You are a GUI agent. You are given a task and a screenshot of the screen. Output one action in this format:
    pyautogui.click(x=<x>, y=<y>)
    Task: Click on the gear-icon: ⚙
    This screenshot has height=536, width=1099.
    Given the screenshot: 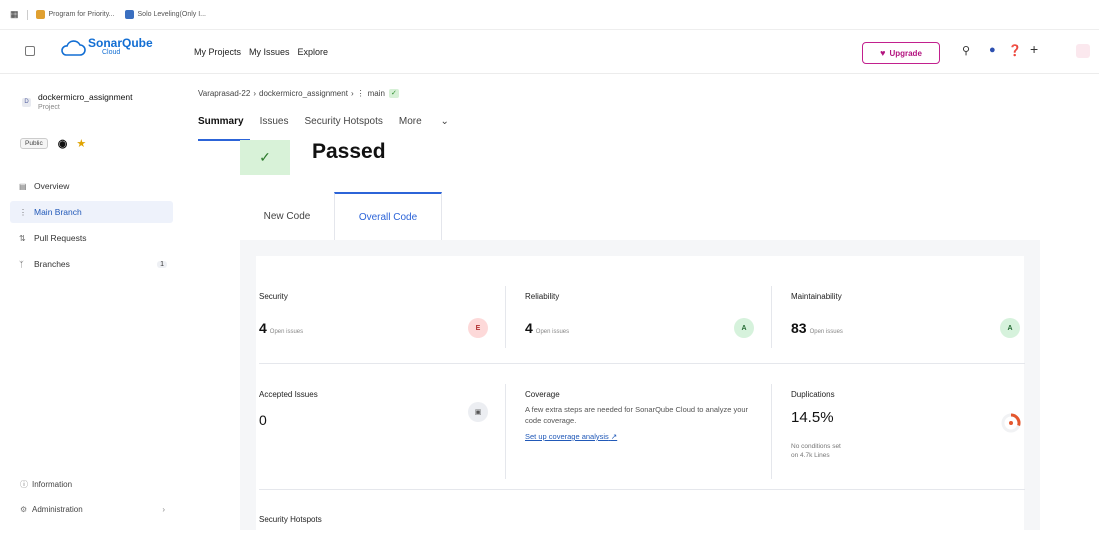 What is the action you would take?
    pyautogui.click(x=24, y=509)
    